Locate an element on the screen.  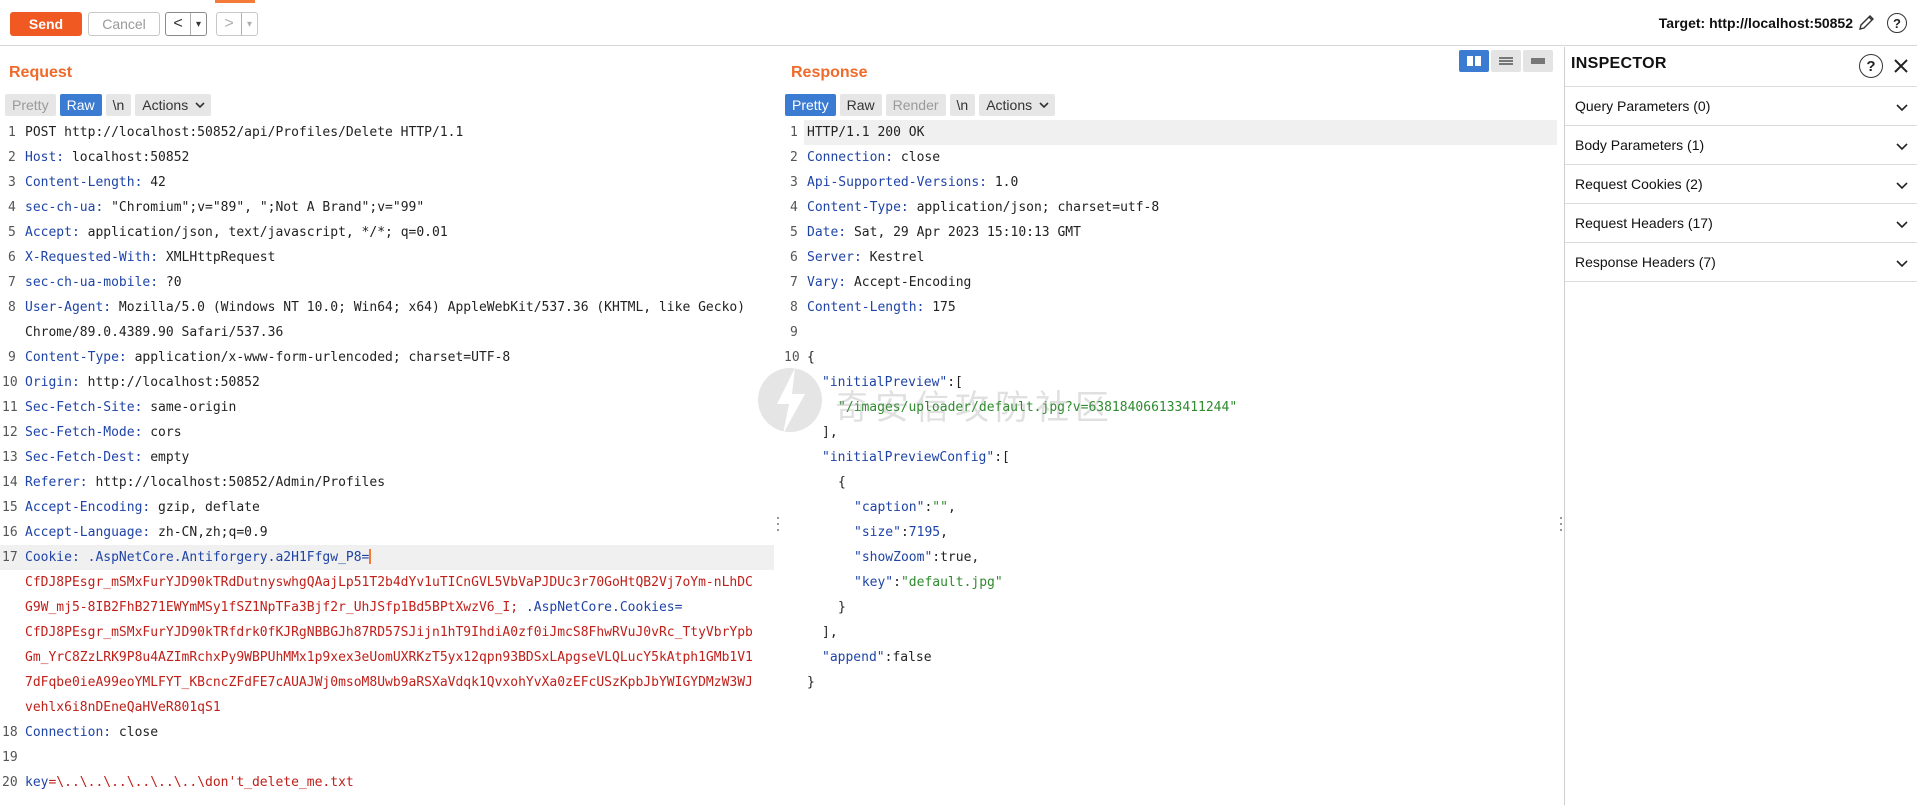
inspector-item-label: Request Headers (17) is located at coordinates (1644, 223).